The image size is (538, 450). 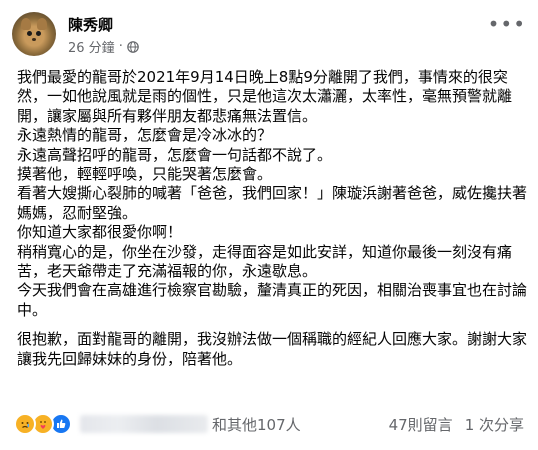 What do you see at coordinates (100, 232) in the screenshot?
I see `post-paragraph: 你知道大家都很愛你啊！` at bounding box center [100, 232].